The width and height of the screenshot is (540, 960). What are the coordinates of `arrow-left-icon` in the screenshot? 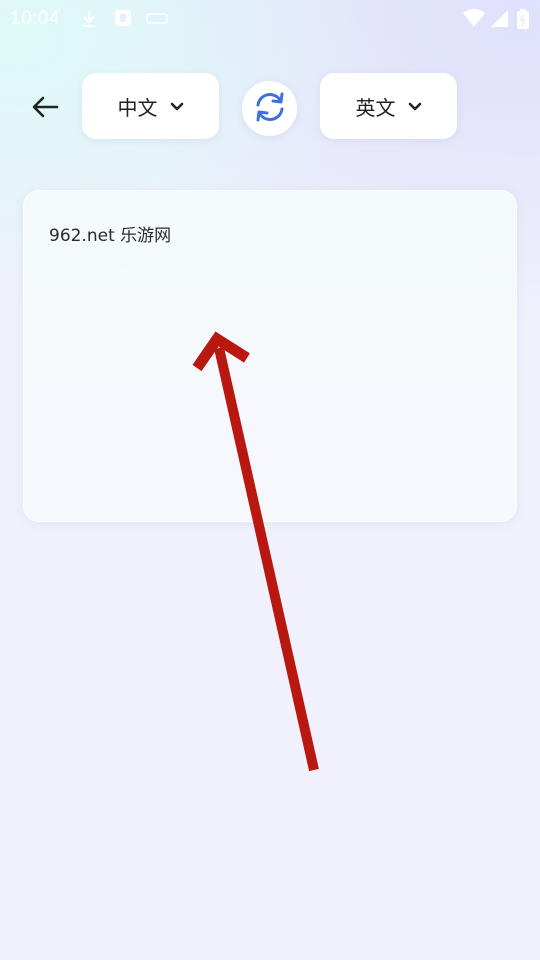 It's located at (45, 109).